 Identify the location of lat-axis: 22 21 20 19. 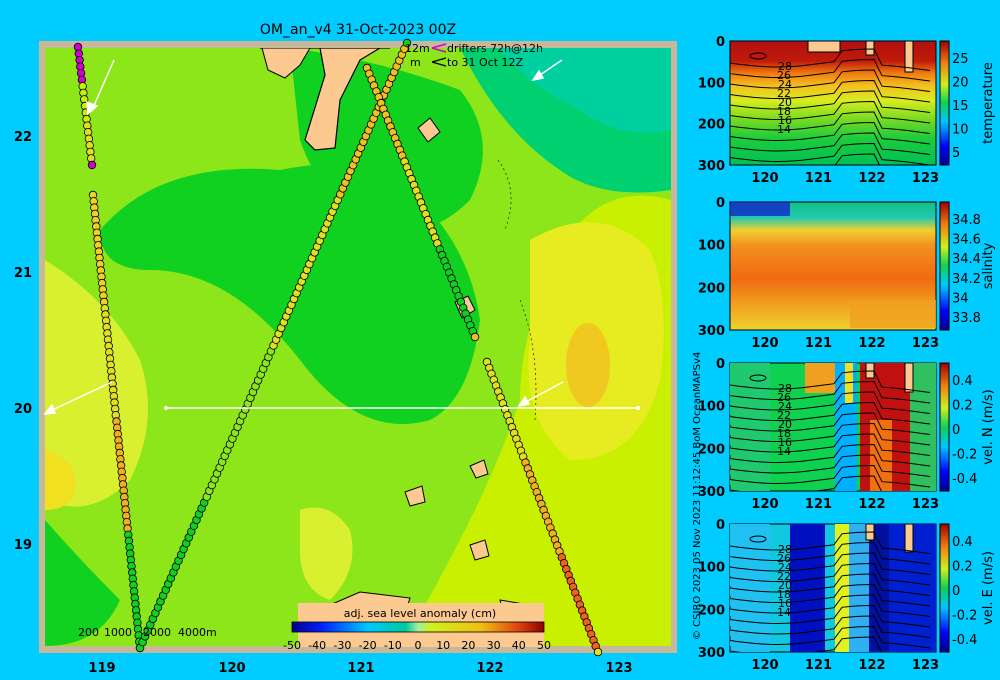
(23, 341).